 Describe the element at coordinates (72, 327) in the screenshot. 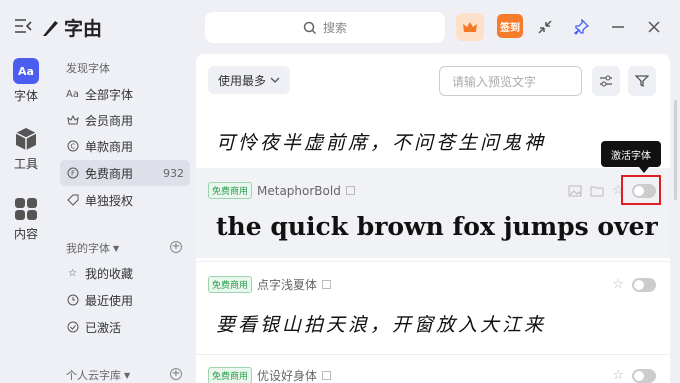

I see `check-circle-icon` at that location.